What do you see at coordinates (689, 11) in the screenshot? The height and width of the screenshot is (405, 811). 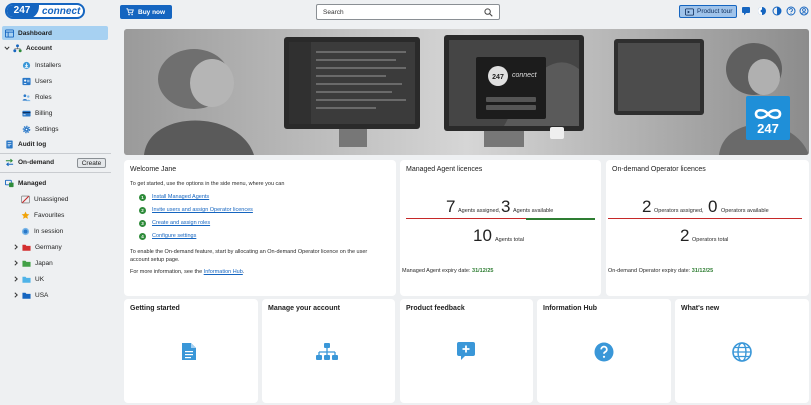 I see `tour-icon` at bounding box center [689, 11].